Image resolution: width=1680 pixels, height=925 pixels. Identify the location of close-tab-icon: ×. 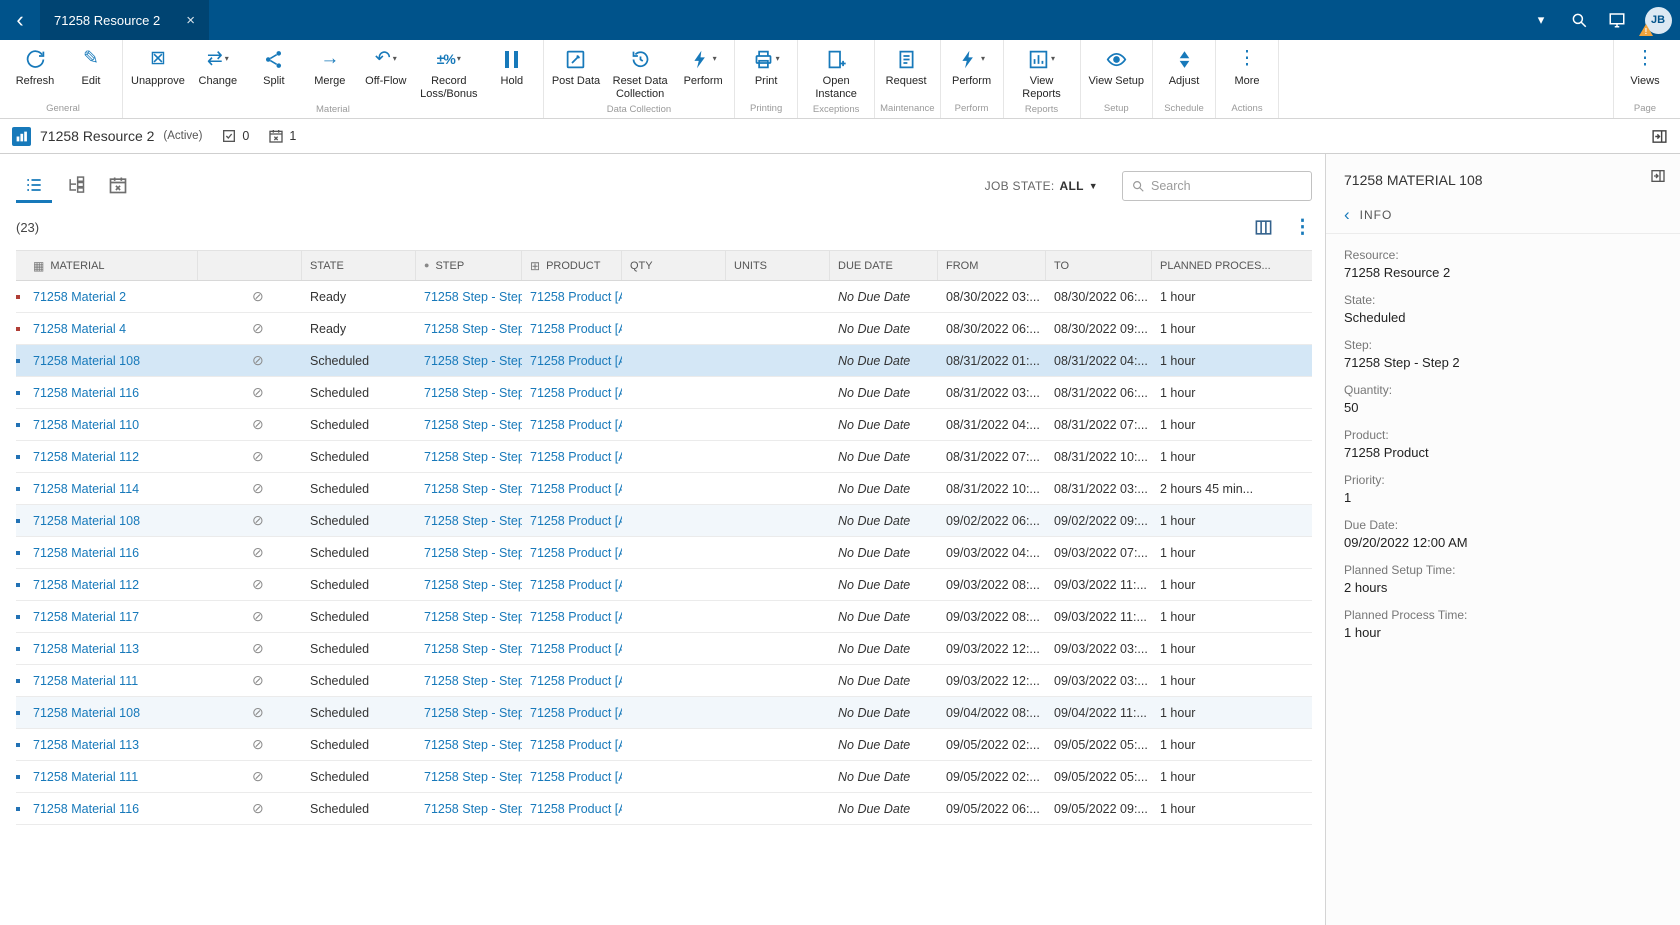
(190, 20).